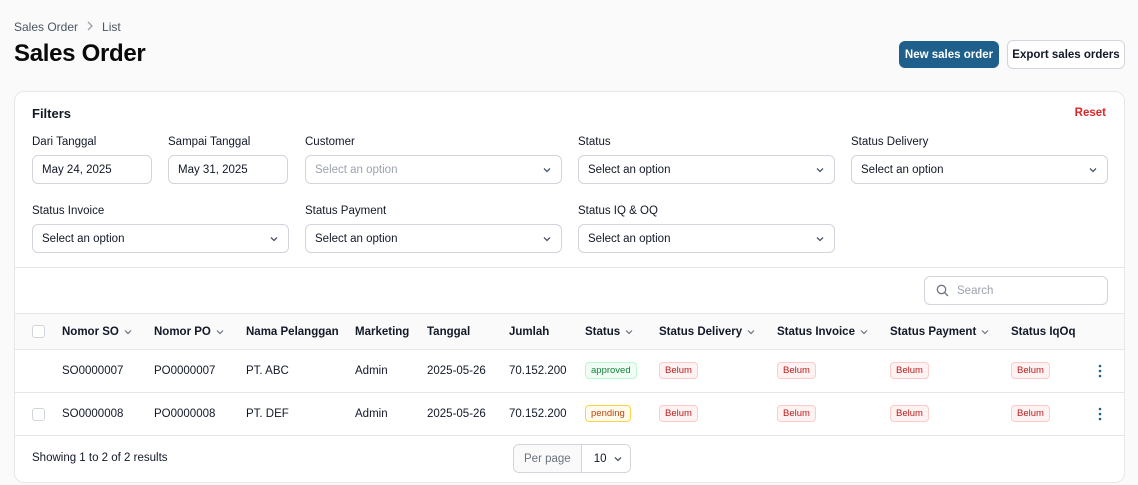  I want to click on sampai-tanggal-value: May 31, 2025, so click(213, 169).